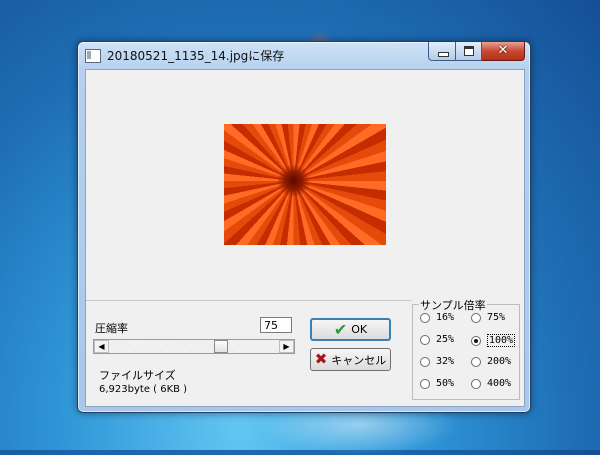 This screenshot has width=600, height=455. I want to click on file-size-label: ファイルサイズ, so click(137, 375).